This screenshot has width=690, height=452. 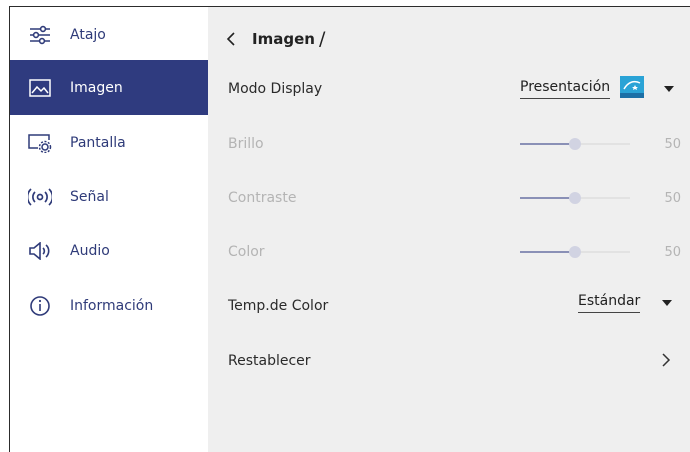 What do you see at coordinates (459, 144) in the screenshot?
I see `brightness-row: Brillo 50` at bounding box center [459, 144].